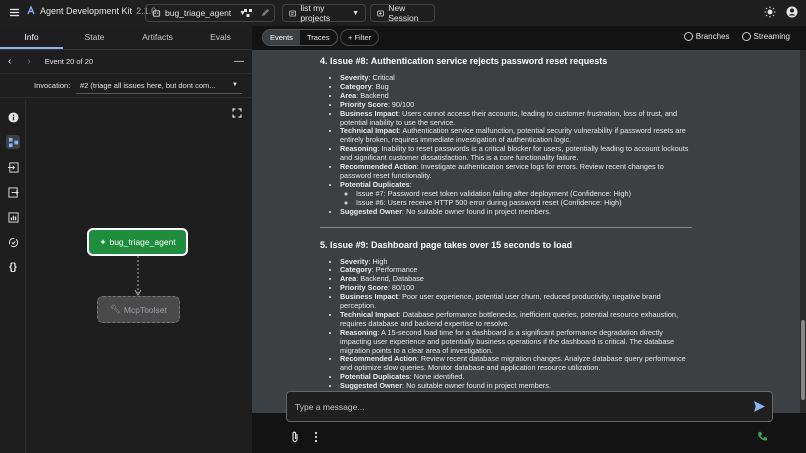 This screenshot has width=806, height=453. What do you see at coordinates (52, 85) in the screenshot?
I see `invocation-label: Invocation:` at bounding box center [52, 85].